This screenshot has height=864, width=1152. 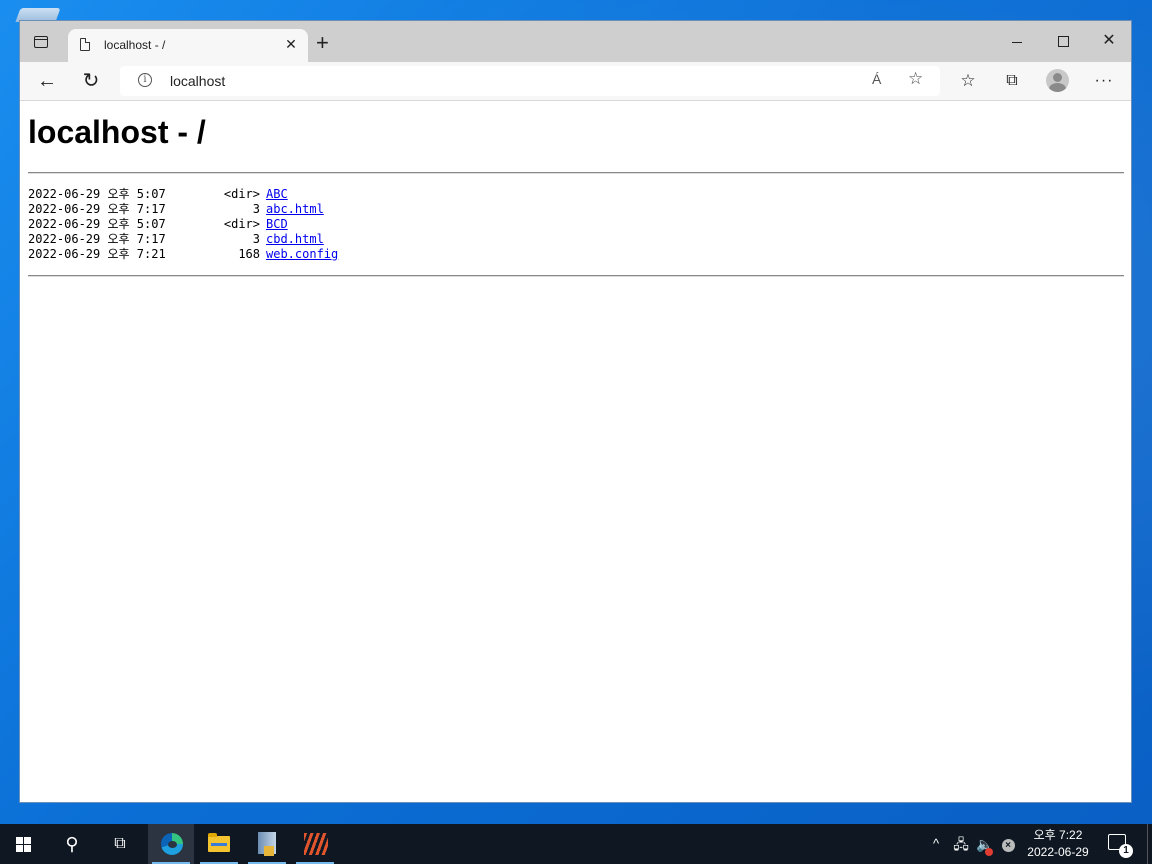 What do you see at coordinates (295, 239) in the screenshot?
I see `entry-link: cbd.html` at bounding box center [295, 239].